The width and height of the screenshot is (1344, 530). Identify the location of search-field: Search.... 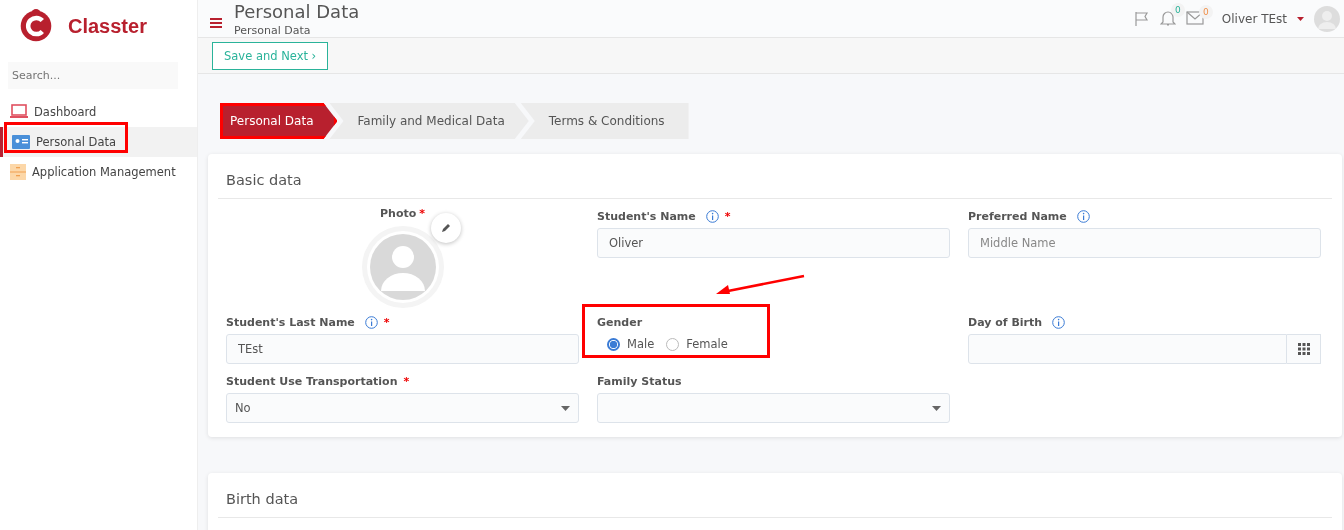
(93, 75).